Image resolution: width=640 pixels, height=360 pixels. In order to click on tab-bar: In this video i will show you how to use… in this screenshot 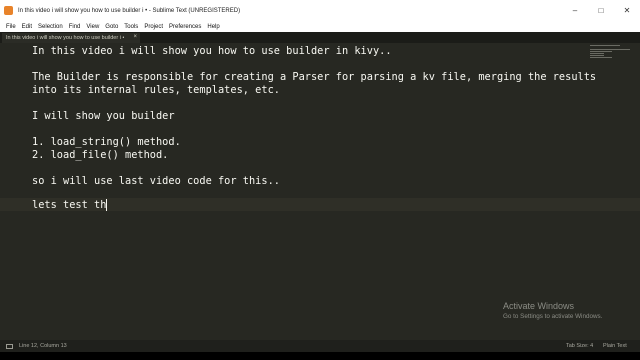, I will do `click(320, 37)`.